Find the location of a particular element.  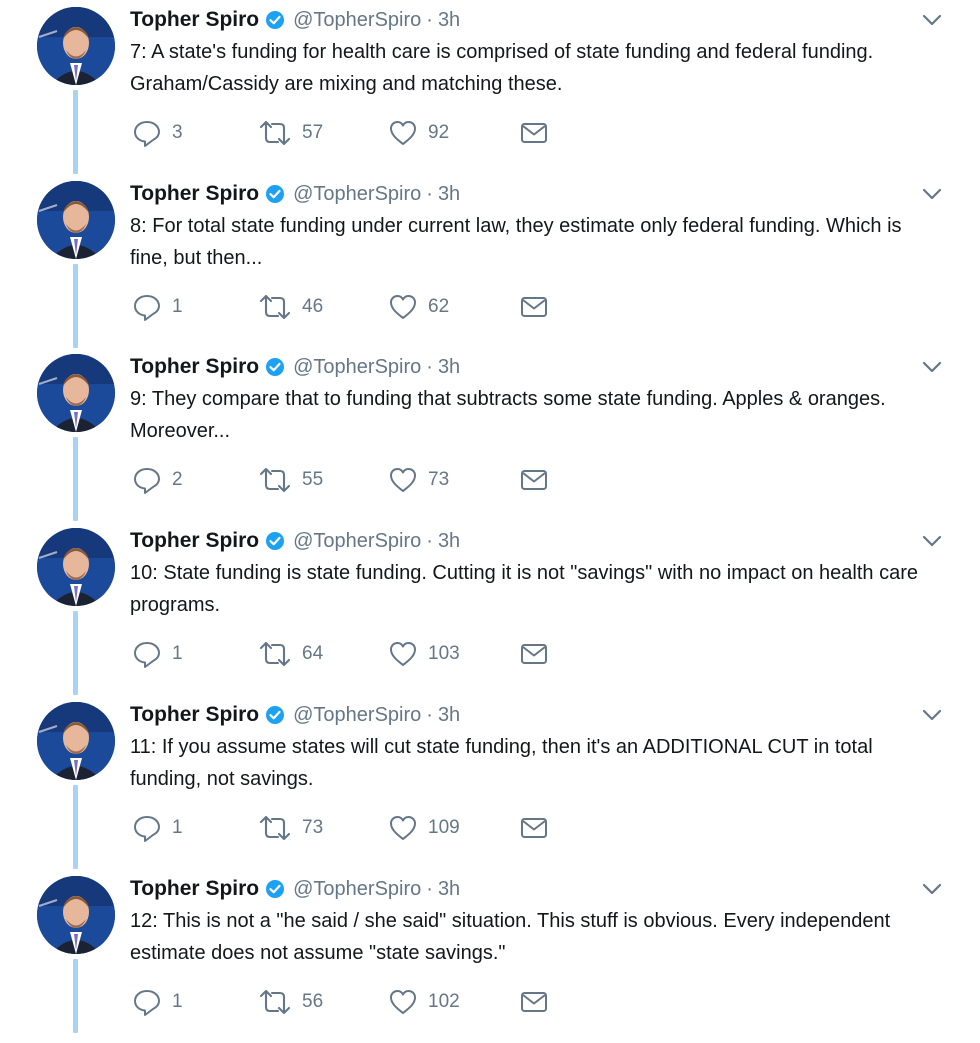

retweet-button: 55 is located at coordinates (290, 480).